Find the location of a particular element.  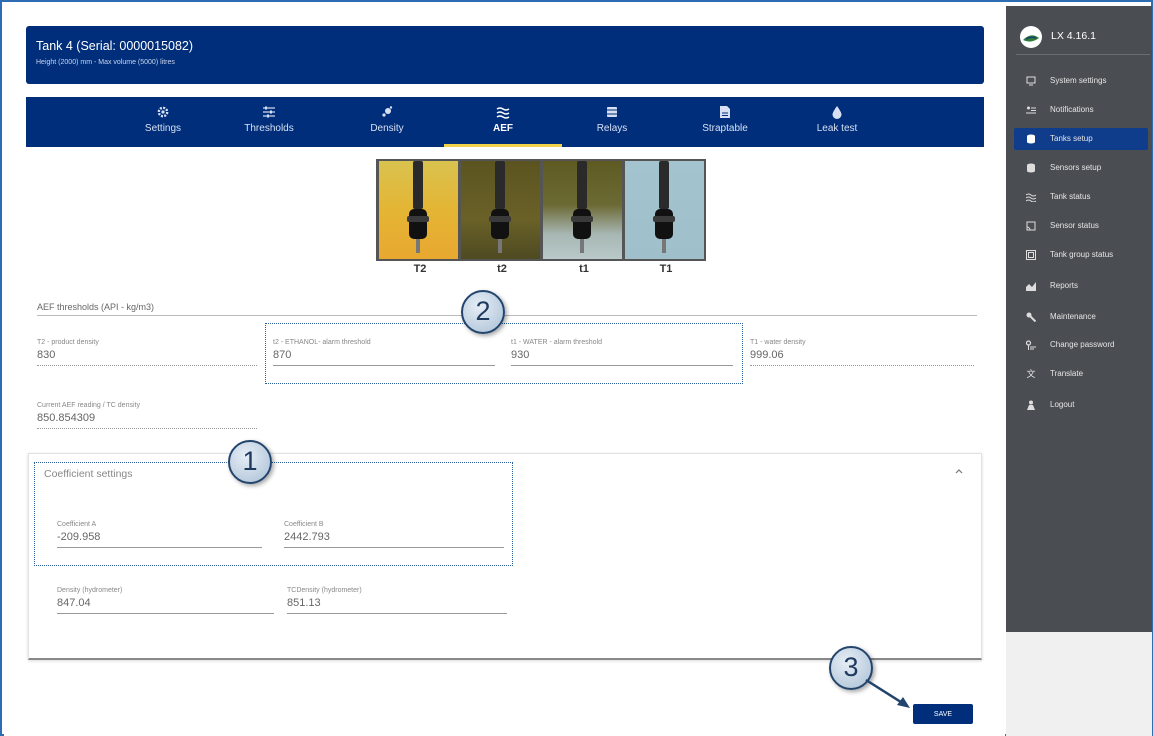

cast-icon is located at coordinates (1031, 226).